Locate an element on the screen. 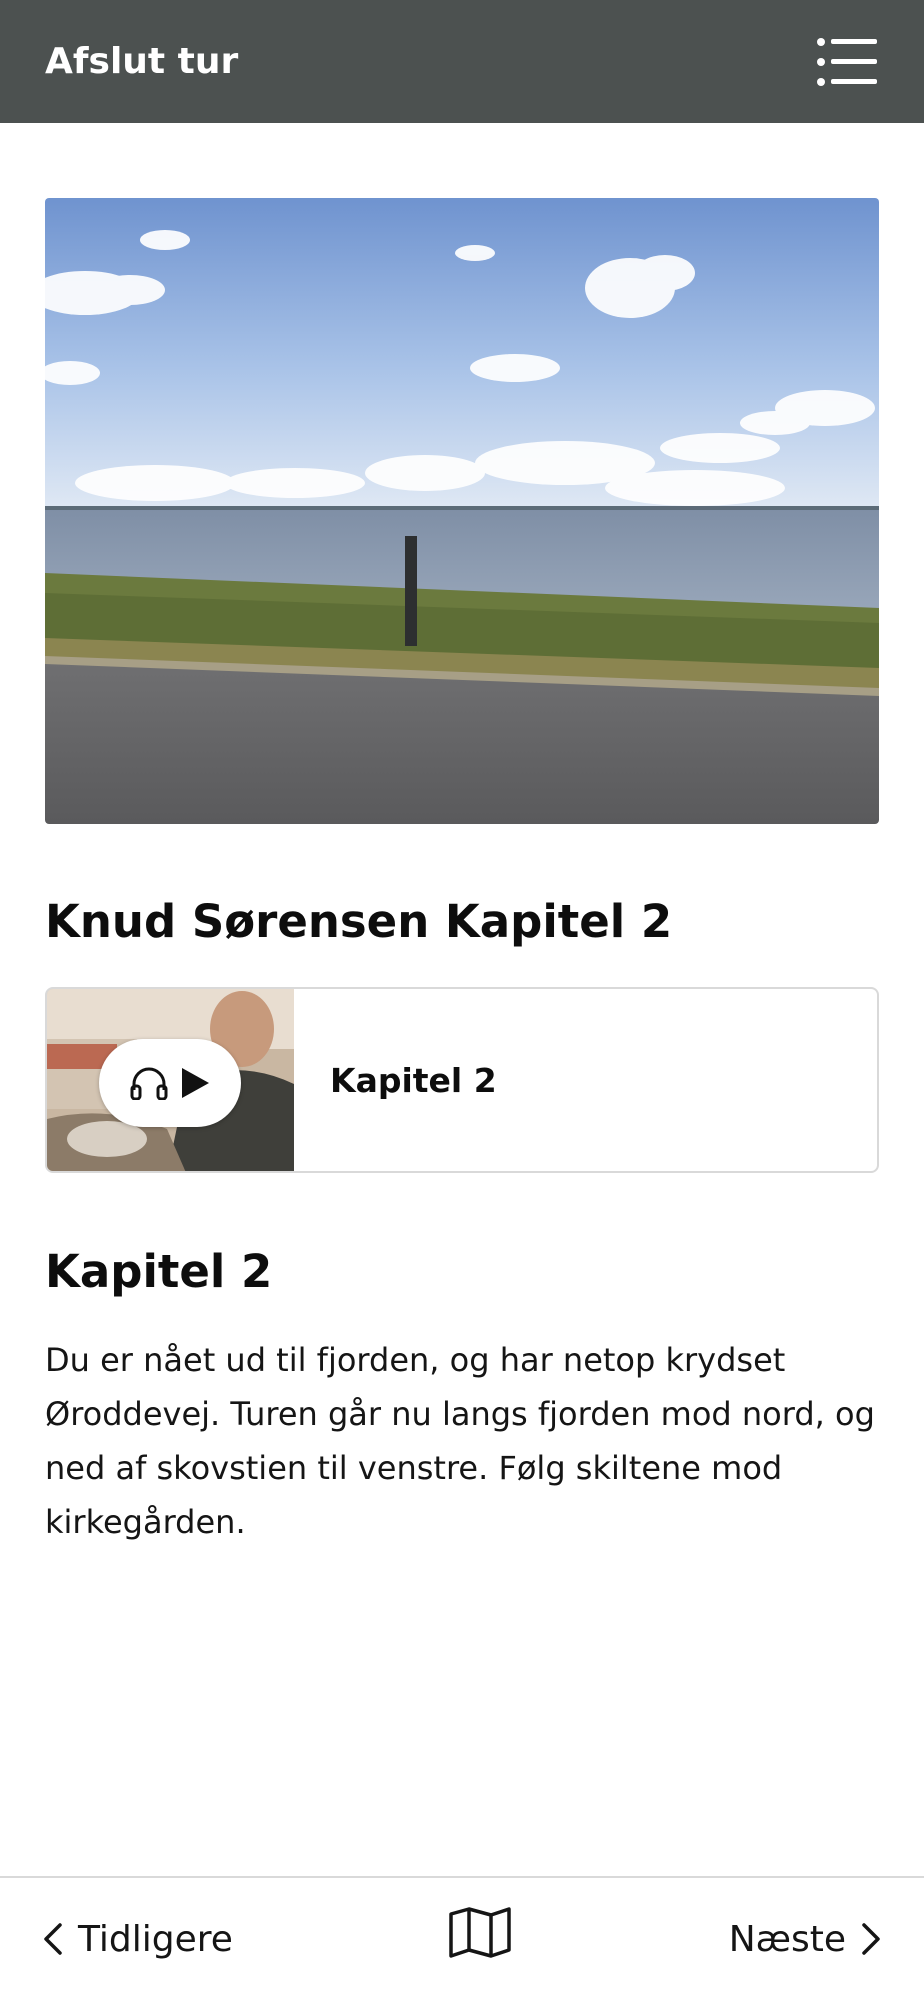 Image resolution: width=924 pixels, height=2000 pixels. chevron-left-icon is located at coordinates (53, 1939).